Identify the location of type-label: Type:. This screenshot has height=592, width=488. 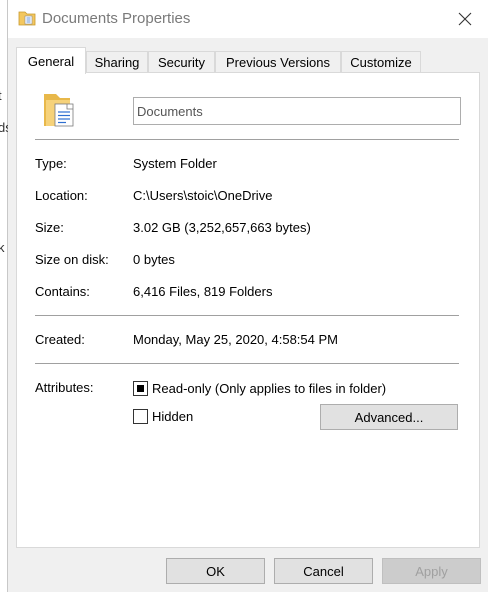
(51, 163).